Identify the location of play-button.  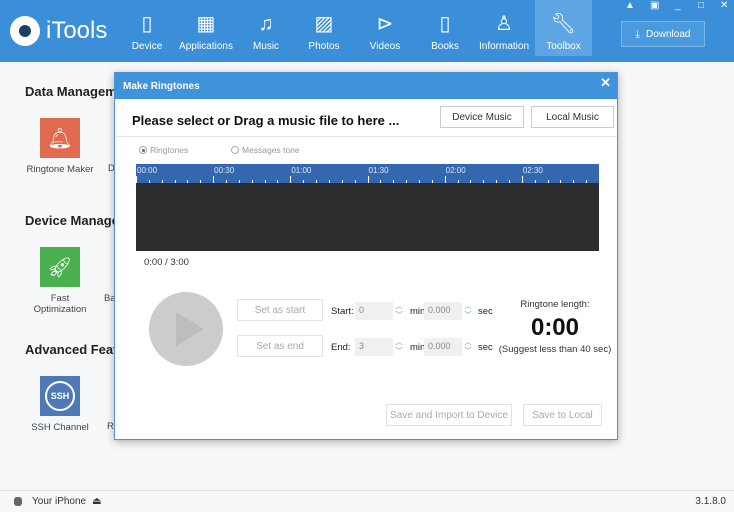
(186, 329).